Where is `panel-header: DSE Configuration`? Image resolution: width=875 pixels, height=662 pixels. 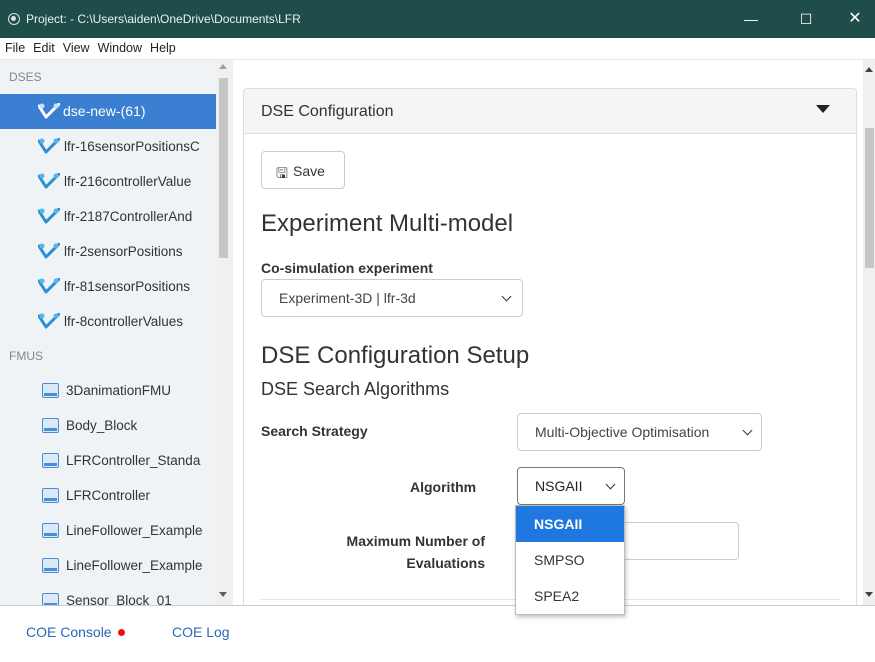 panel-header: DSE Configuration is located at coordinates (550, 111).